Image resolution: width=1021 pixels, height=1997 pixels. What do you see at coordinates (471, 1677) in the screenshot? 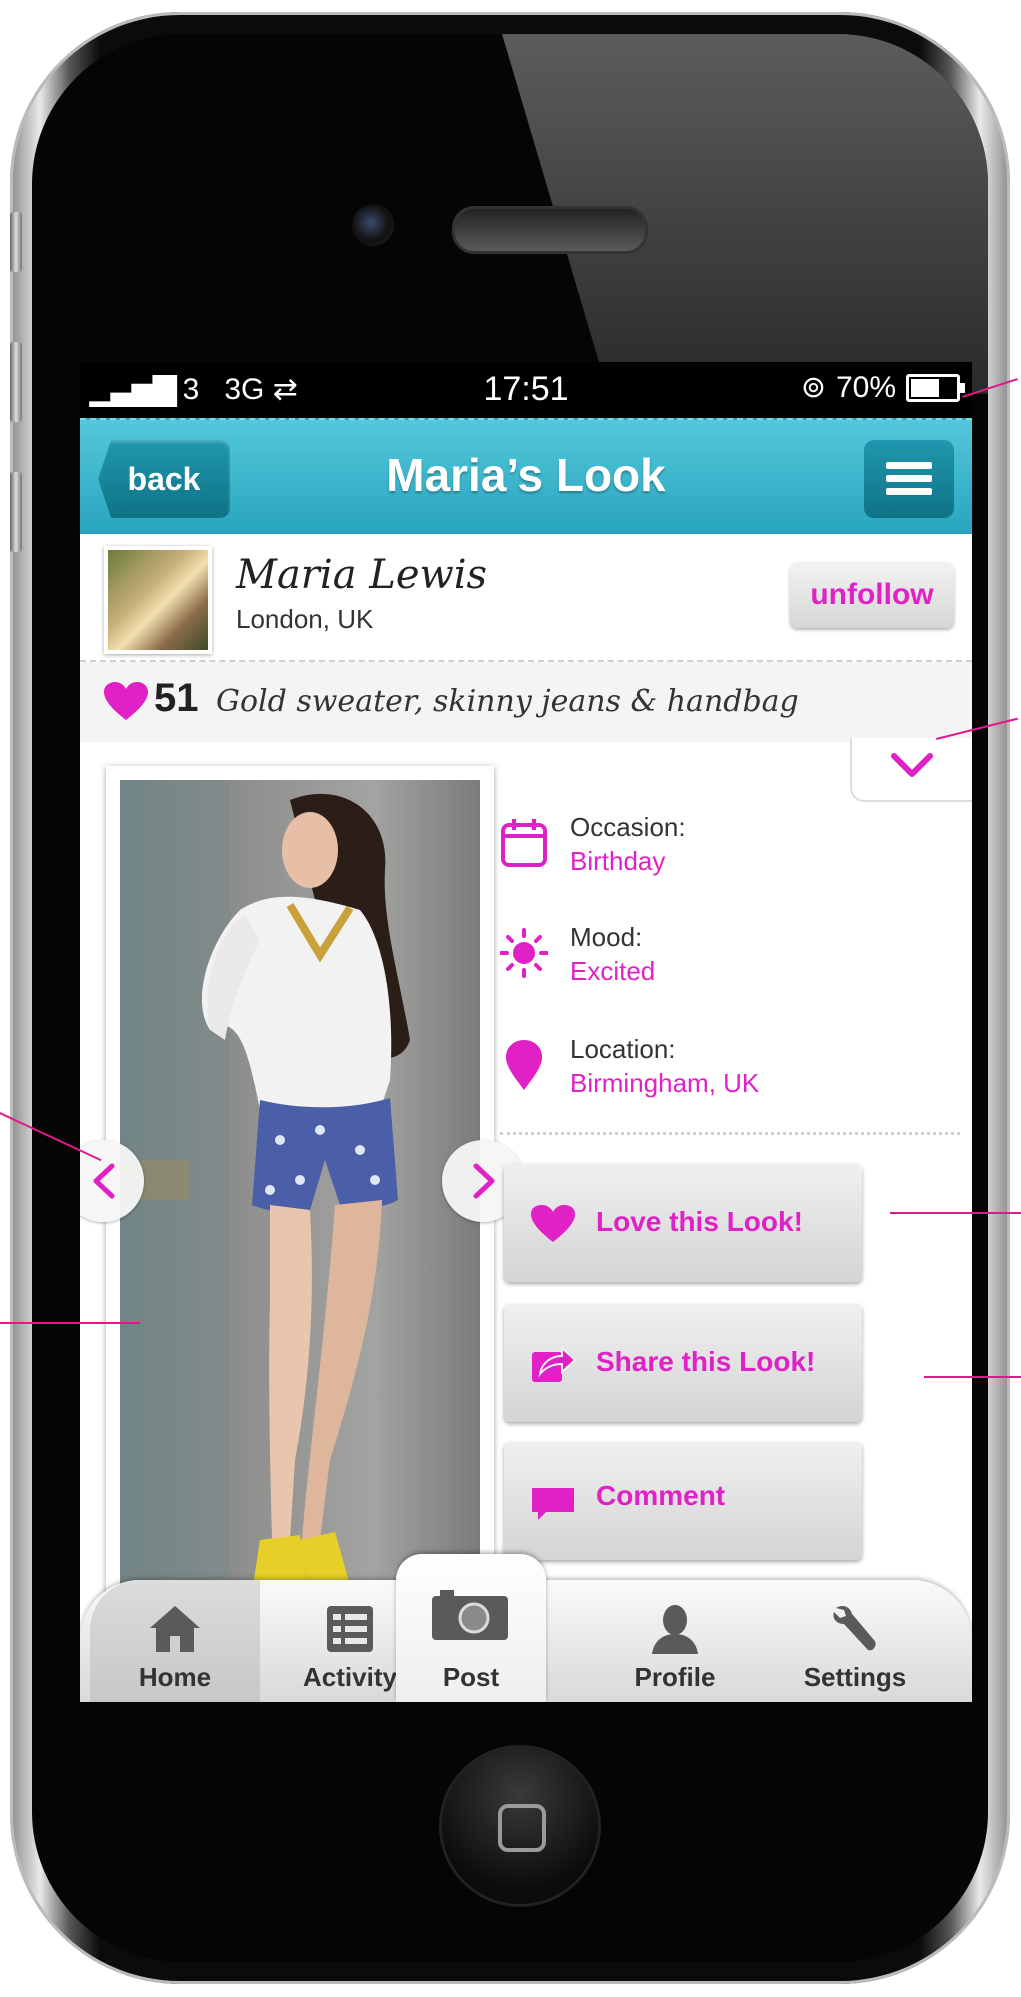
I see `tab-label: Post` at bounding box center [471, 1677].